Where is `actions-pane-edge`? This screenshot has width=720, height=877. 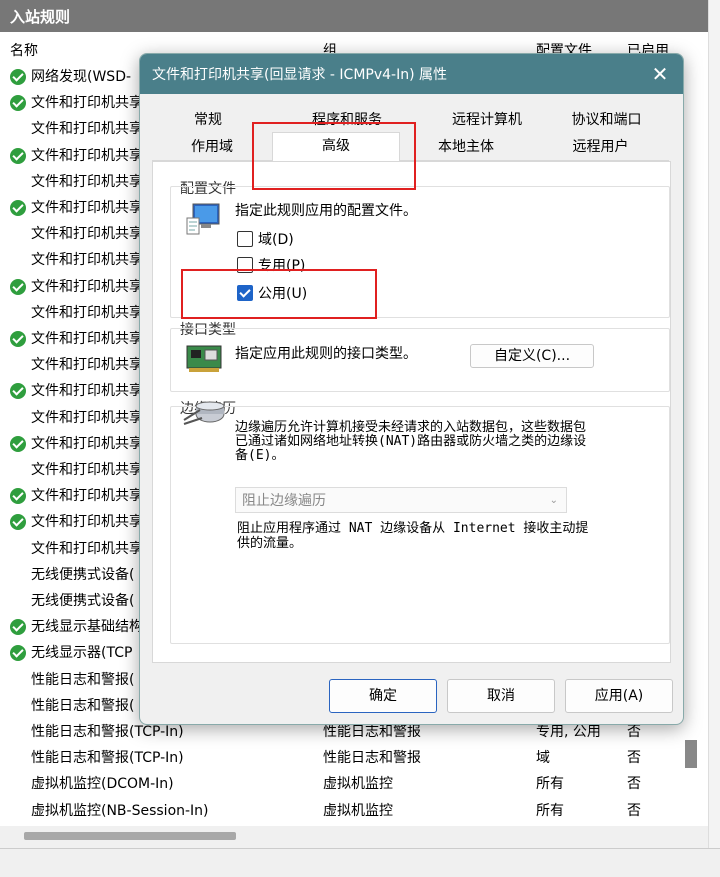
actions-pane-edge is located at coordinates (714, 425).